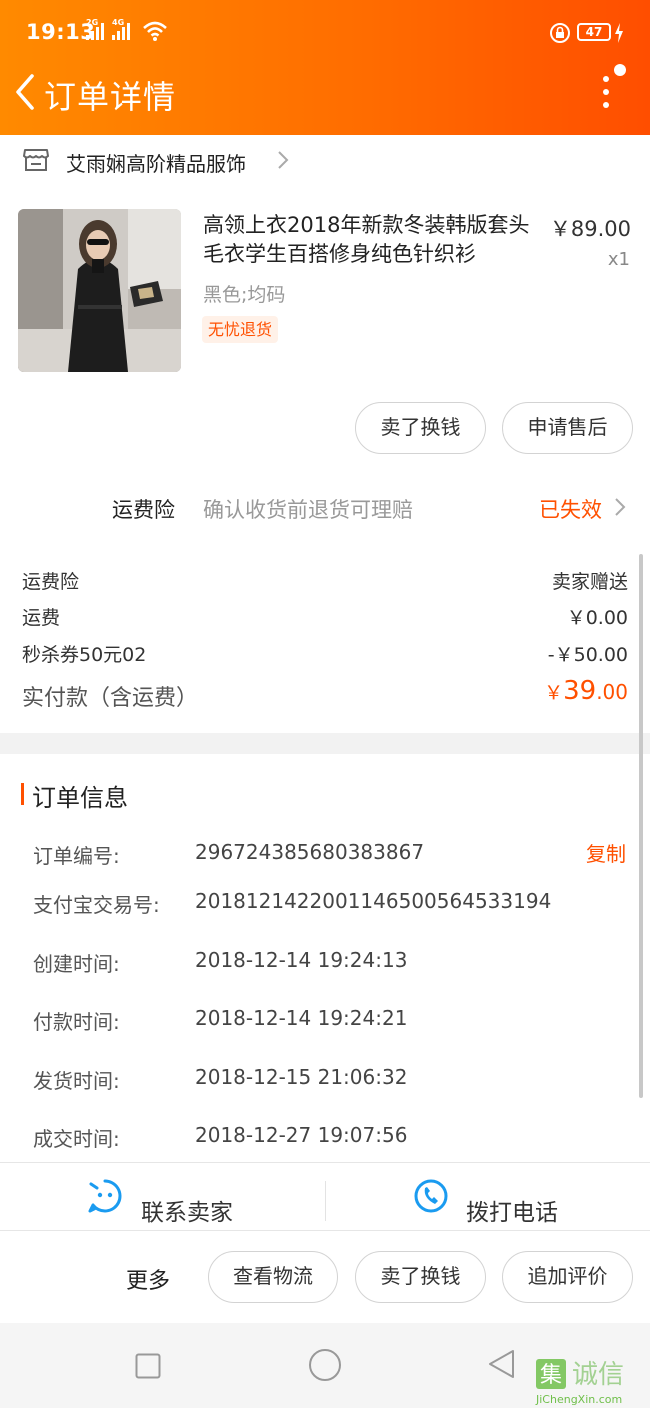 This screenshot has width=650, height=1408. Describe the element at coordinates (616, 87) in the screenshot. I see `more-menu-button` at that location.